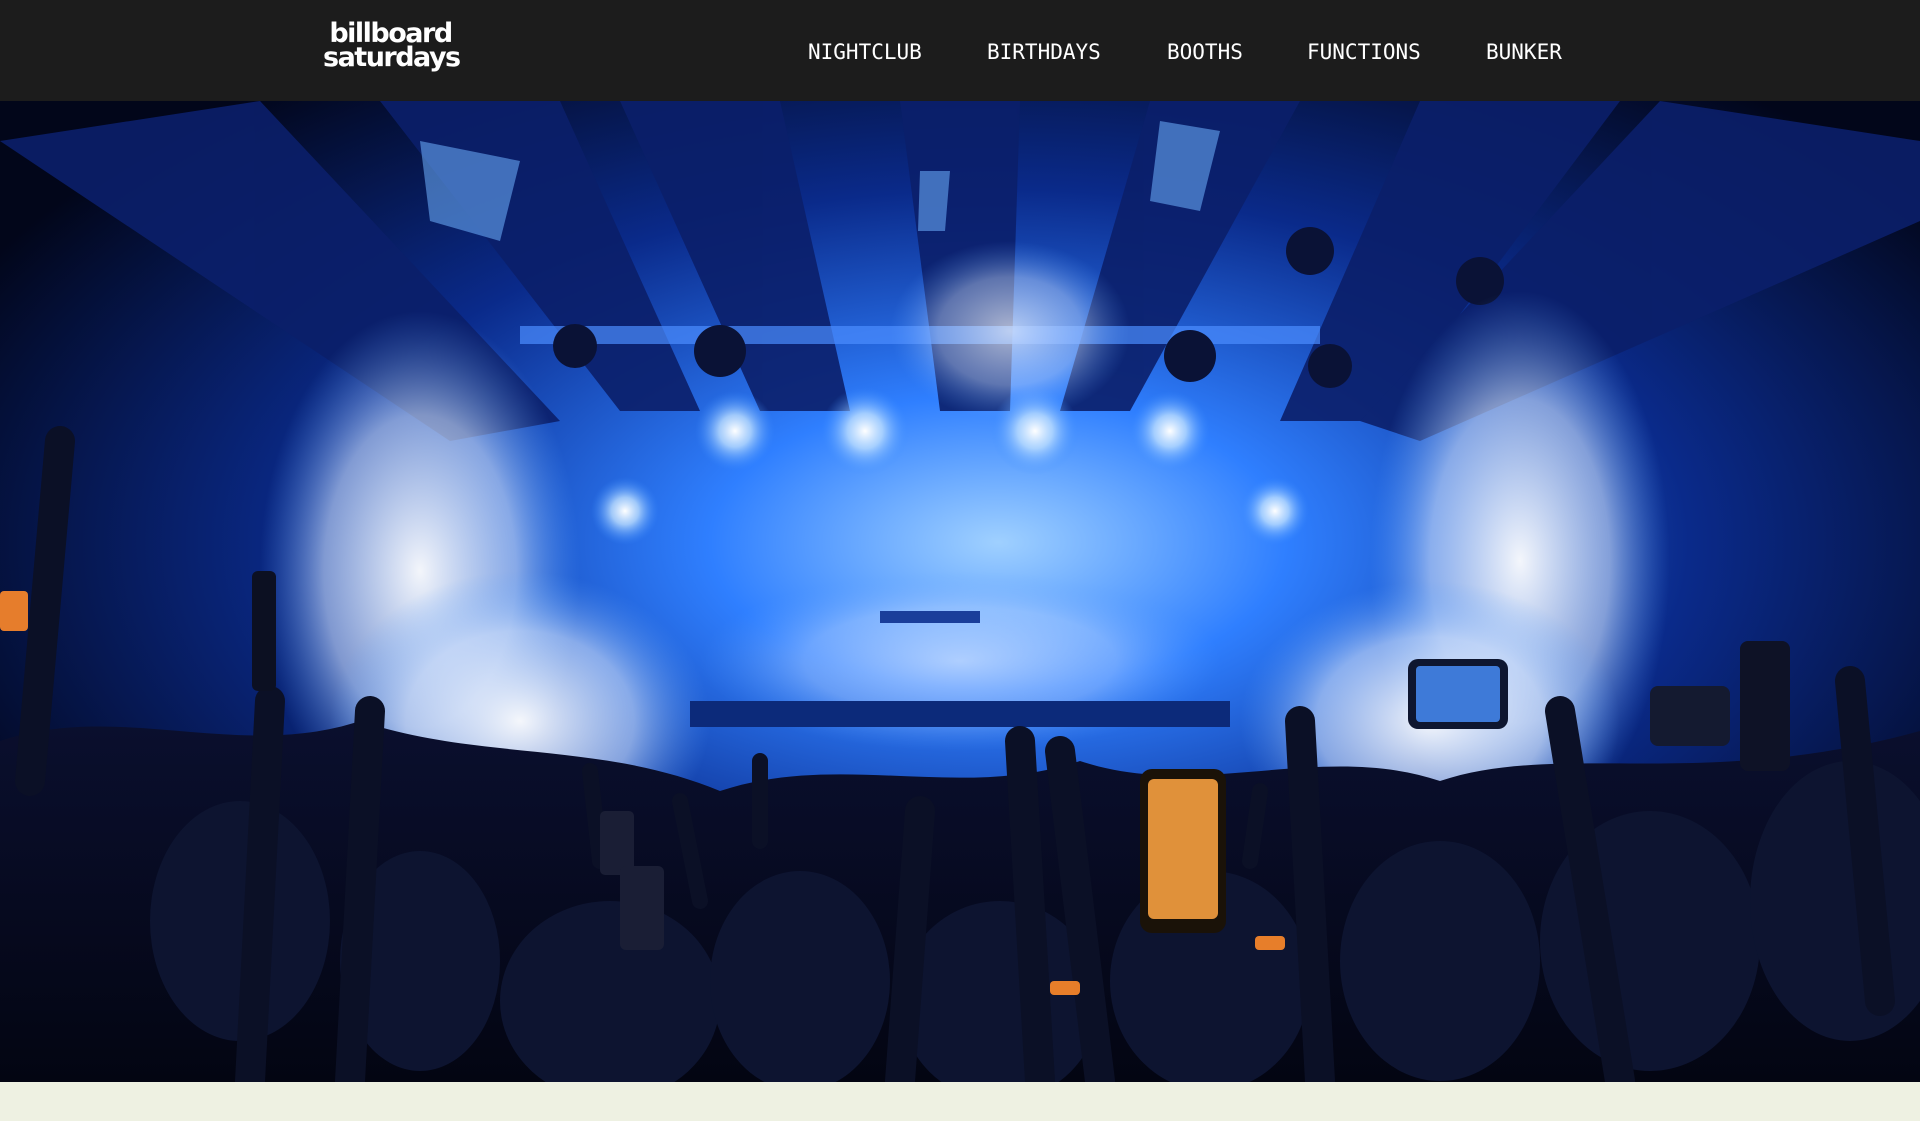 This screenshot has height=1121, width=1920. I want to click on nav-item-nightclub: NIGHTCLUB, so click(865, 52).